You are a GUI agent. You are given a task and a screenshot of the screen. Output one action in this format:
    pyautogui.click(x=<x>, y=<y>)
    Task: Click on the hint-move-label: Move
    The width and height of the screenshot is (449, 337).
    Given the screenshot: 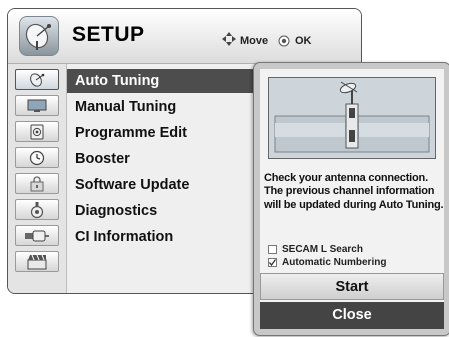 What is the action you would take?
    pyautogui.click(x=254, y=41)
    